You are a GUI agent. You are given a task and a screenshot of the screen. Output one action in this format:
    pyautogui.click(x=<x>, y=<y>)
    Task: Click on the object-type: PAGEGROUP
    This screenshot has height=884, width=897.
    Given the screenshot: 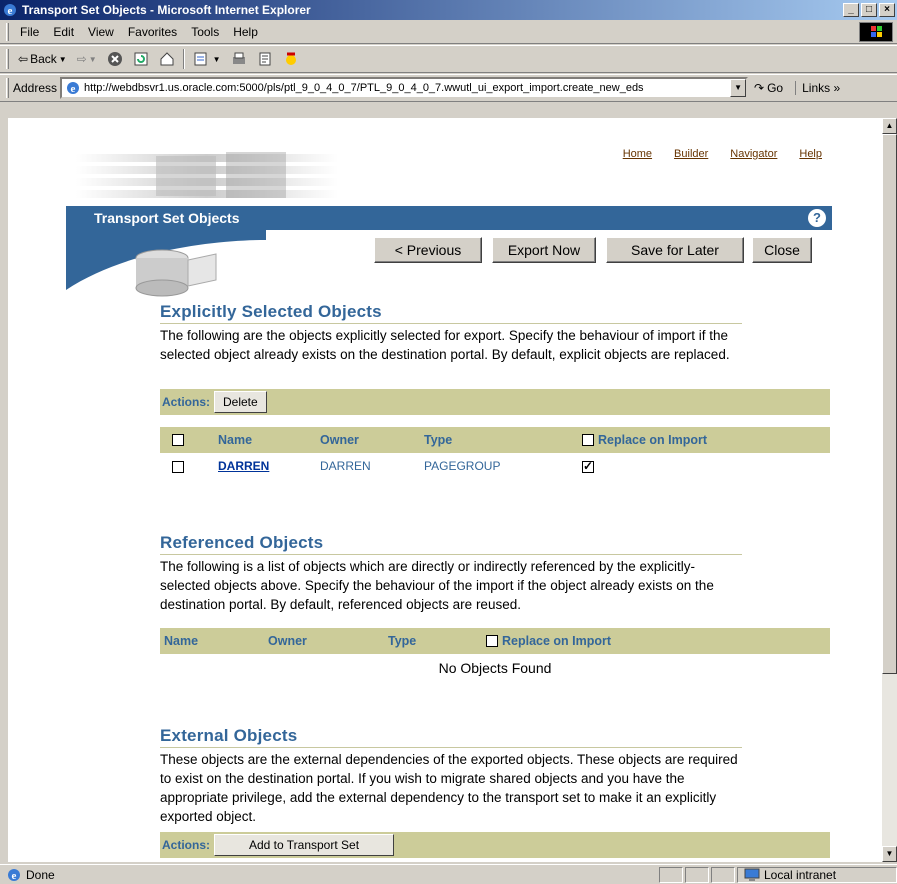 What is the action you would take?
    pyautogui.click(x=462, y=466)
    